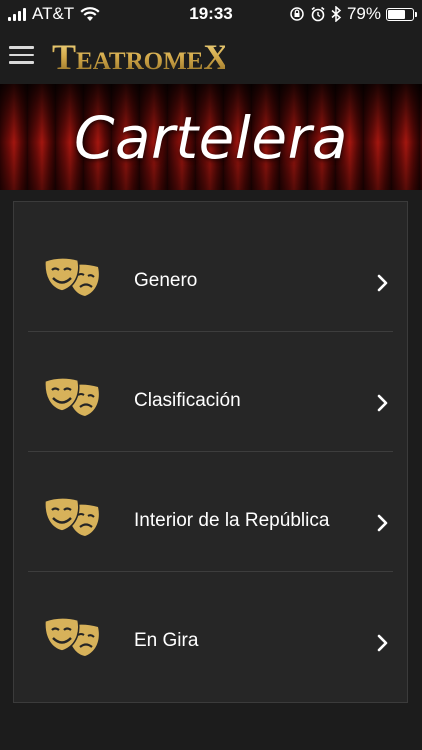  Describe the element at coordinates (166, 280) in the screenshot. I see `list-item-label: Genero` at that location.